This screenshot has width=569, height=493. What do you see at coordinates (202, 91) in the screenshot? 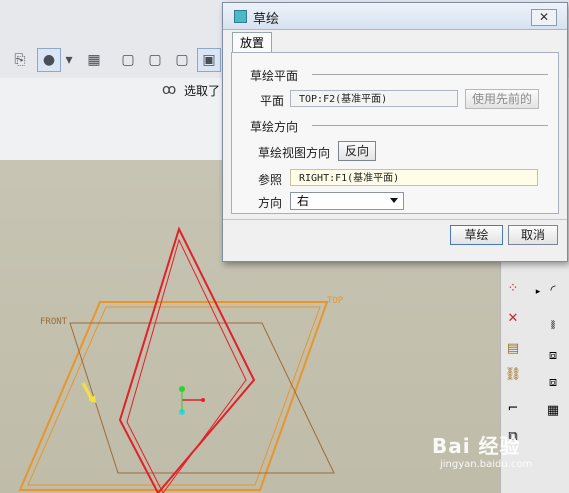
I see `selection-status-text: 选取了` at bounding box center [202, 91].